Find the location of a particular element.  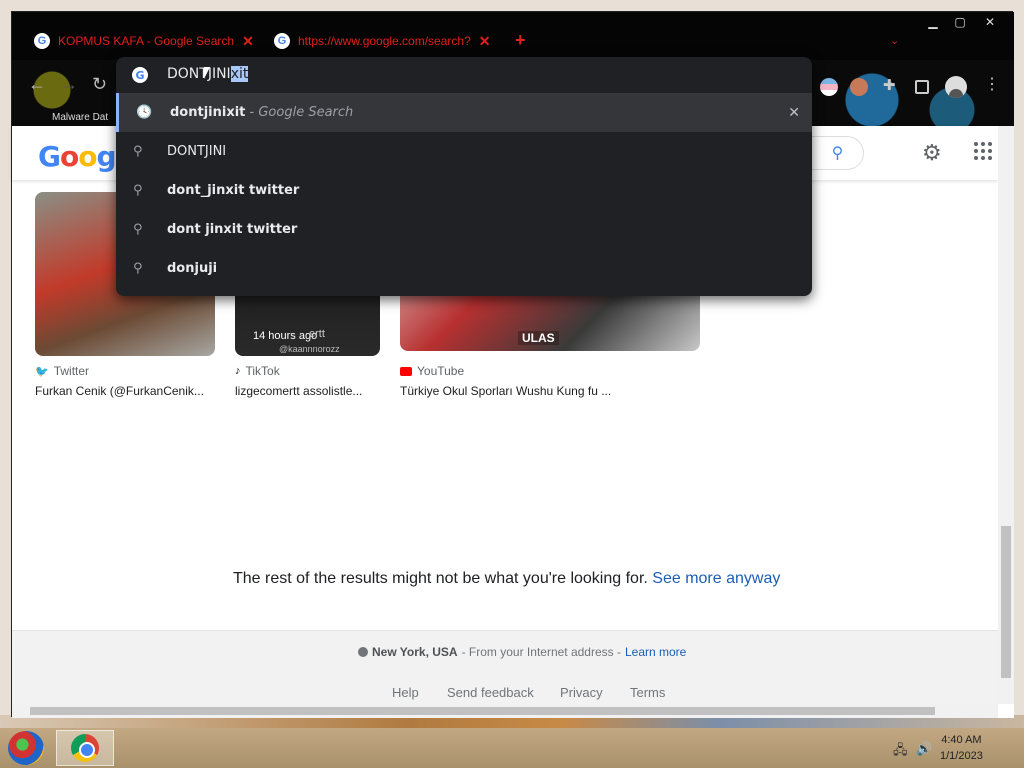

card-source: YouTube is located at coordinates (550, 371).